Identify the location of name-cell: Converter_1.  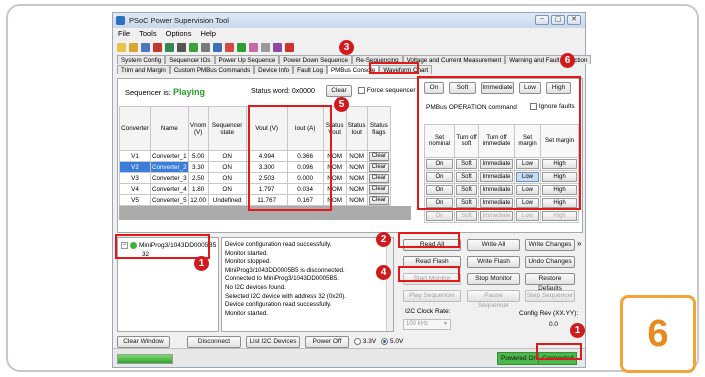
(169, 156).